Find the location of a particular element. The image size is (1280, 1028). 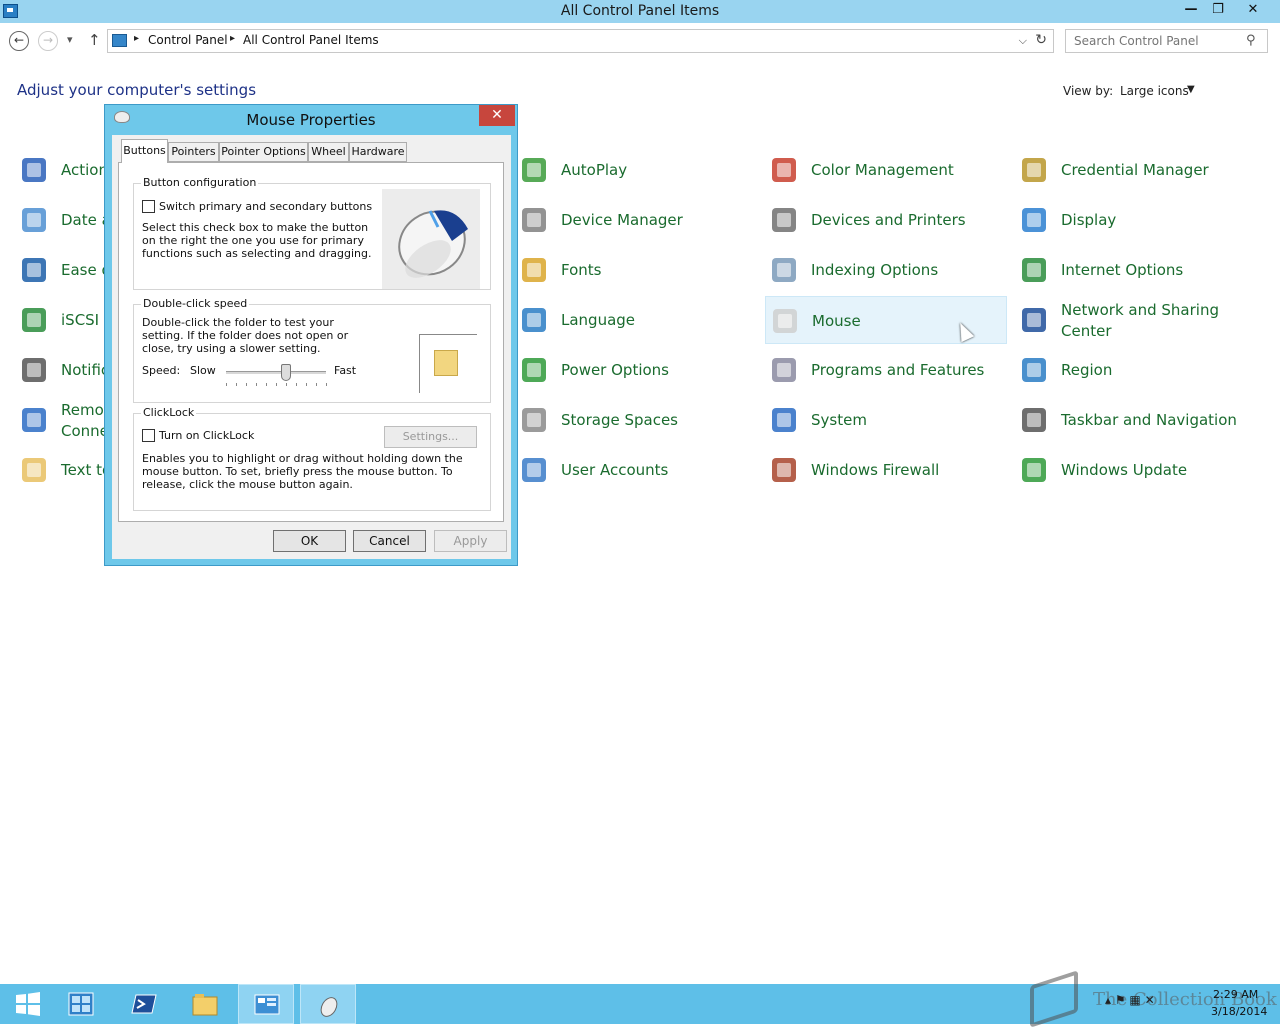

address-dropdown-icon: ⌵ is located at coordinates (1023, 41).